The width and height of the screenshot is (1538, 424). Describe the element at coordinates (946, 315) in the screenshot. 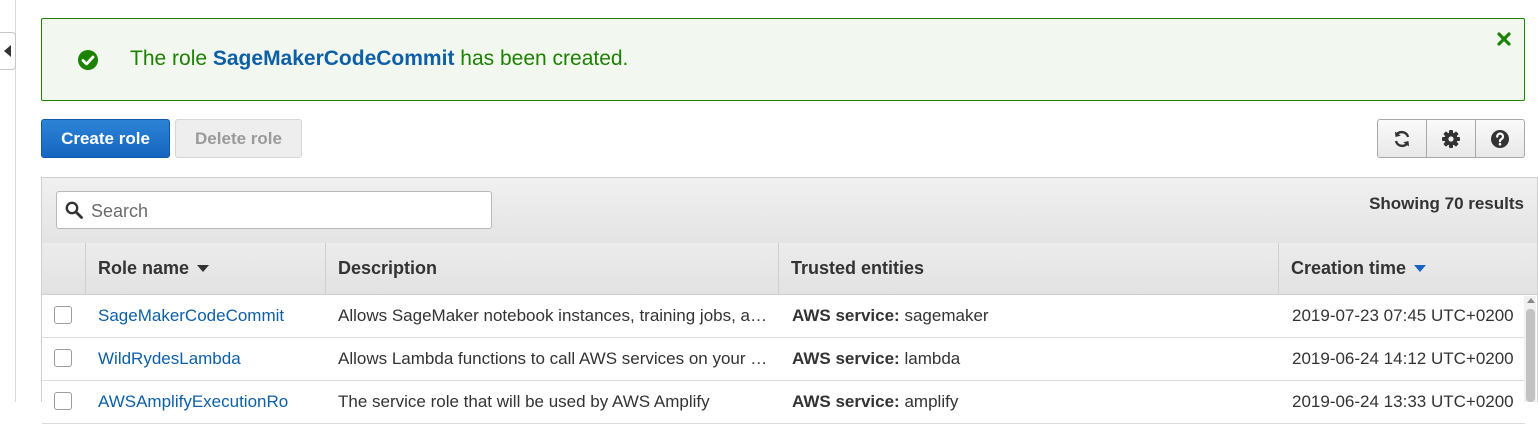

I see `trusted-value: sagemaker` at that location.